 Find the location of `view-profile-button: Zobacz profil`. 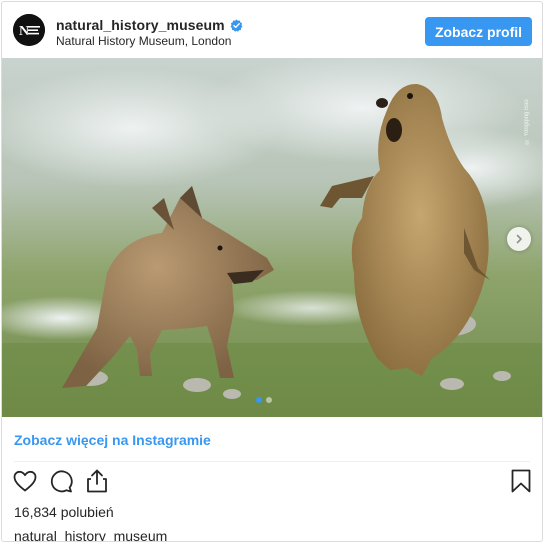

view-profile-button: Zobacz profil is located at coordinates (478, 31).